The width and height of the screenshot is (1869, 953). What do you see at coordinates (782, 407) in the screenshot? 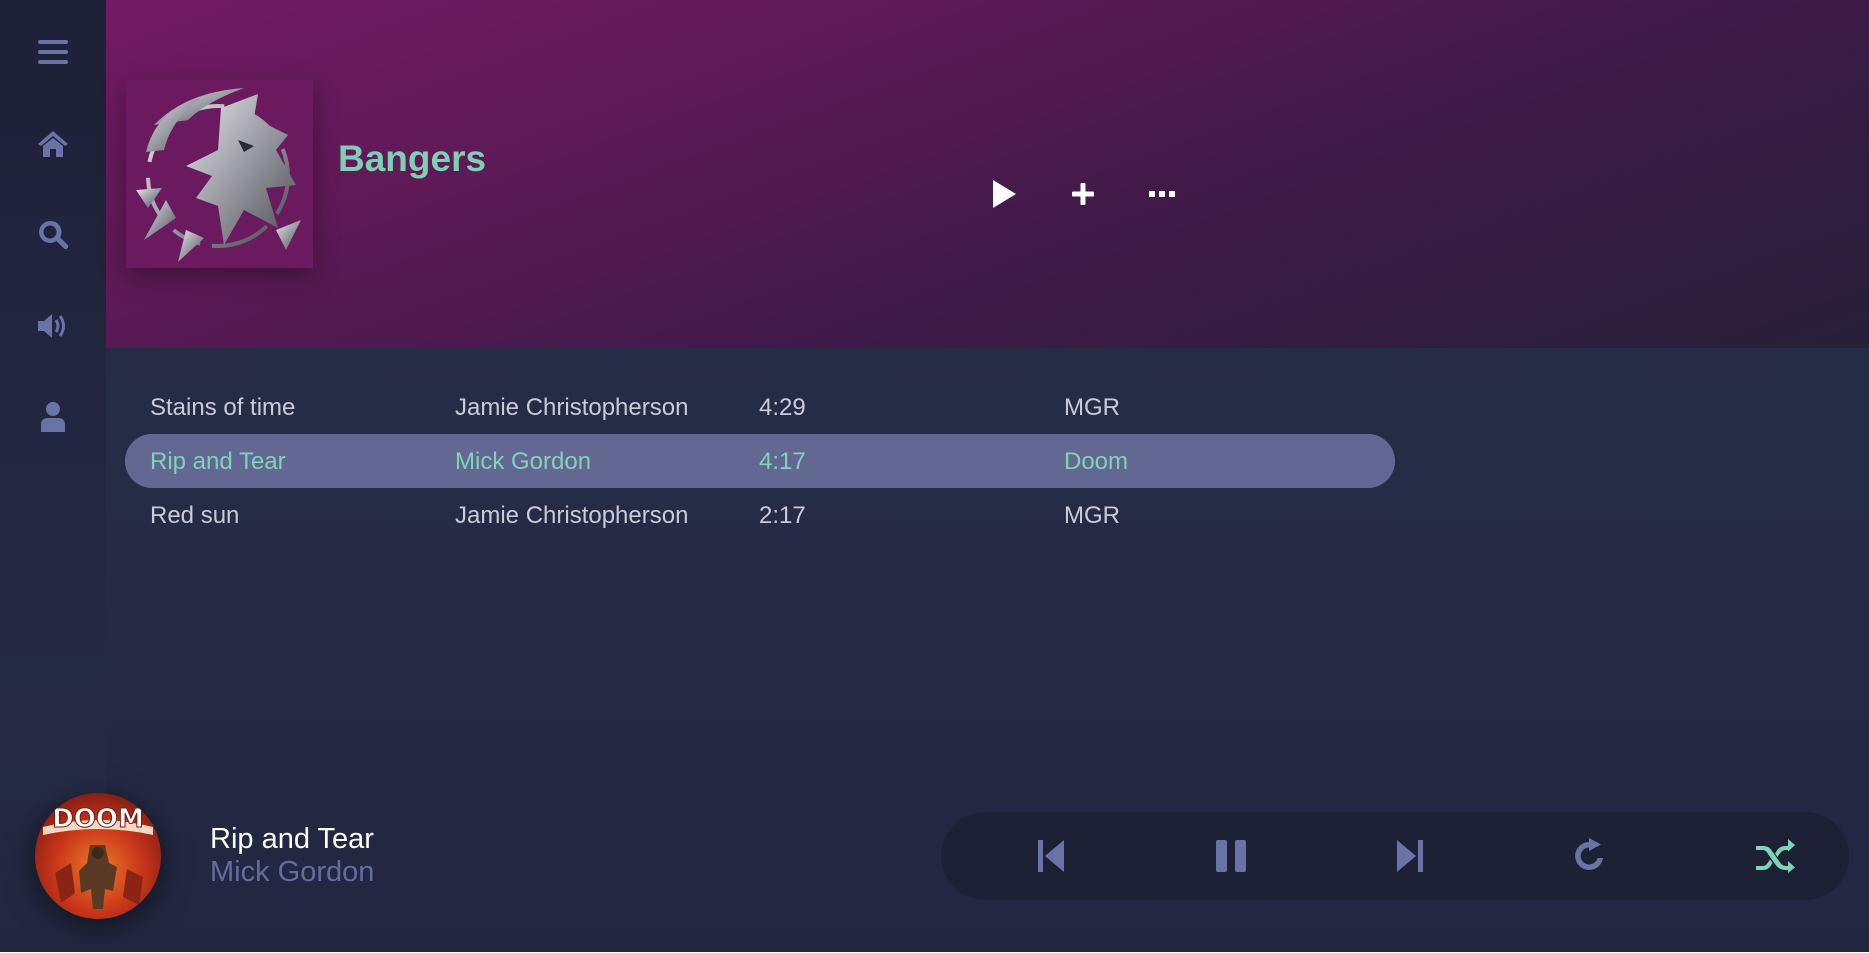
I see `track-duration: 4:29` at bounding box center [782, 407].